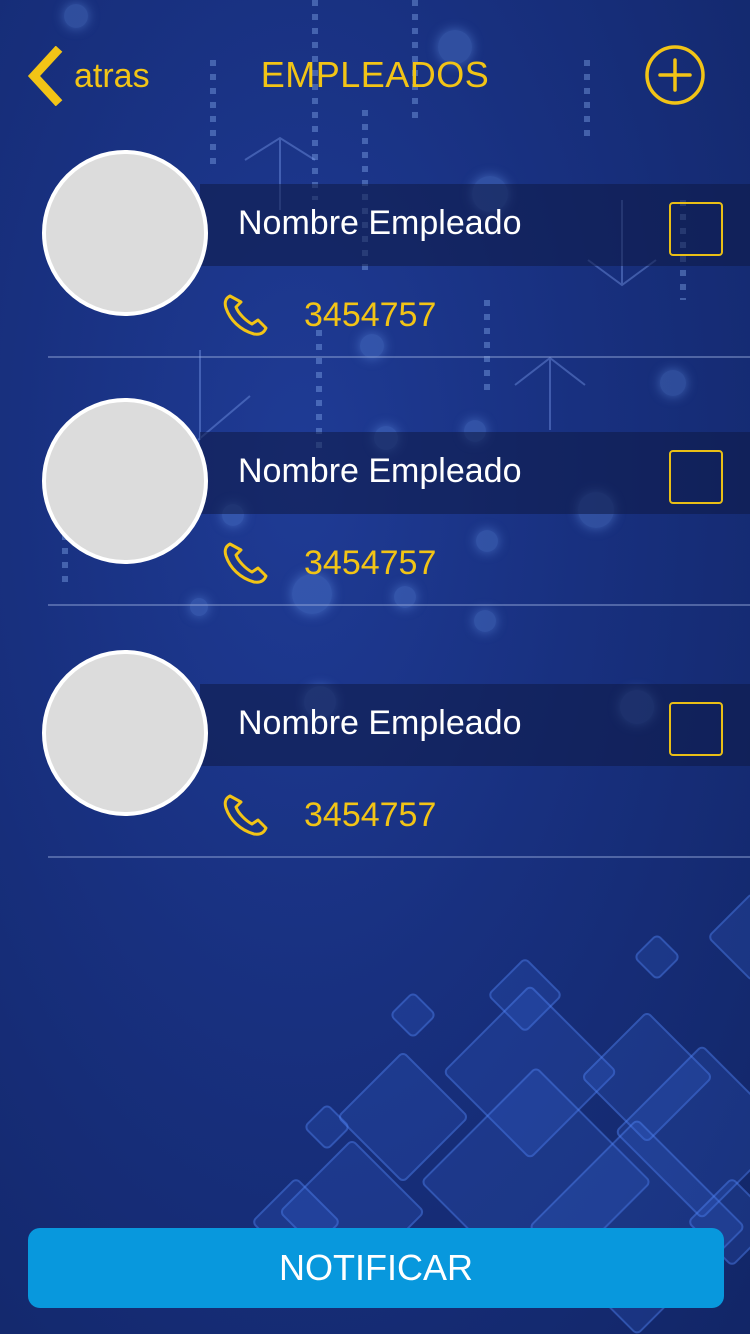 The width and height of the screenshot is (750, 1334). I want to click on notify-button: NOTIFICAR, so click(376, 1268).